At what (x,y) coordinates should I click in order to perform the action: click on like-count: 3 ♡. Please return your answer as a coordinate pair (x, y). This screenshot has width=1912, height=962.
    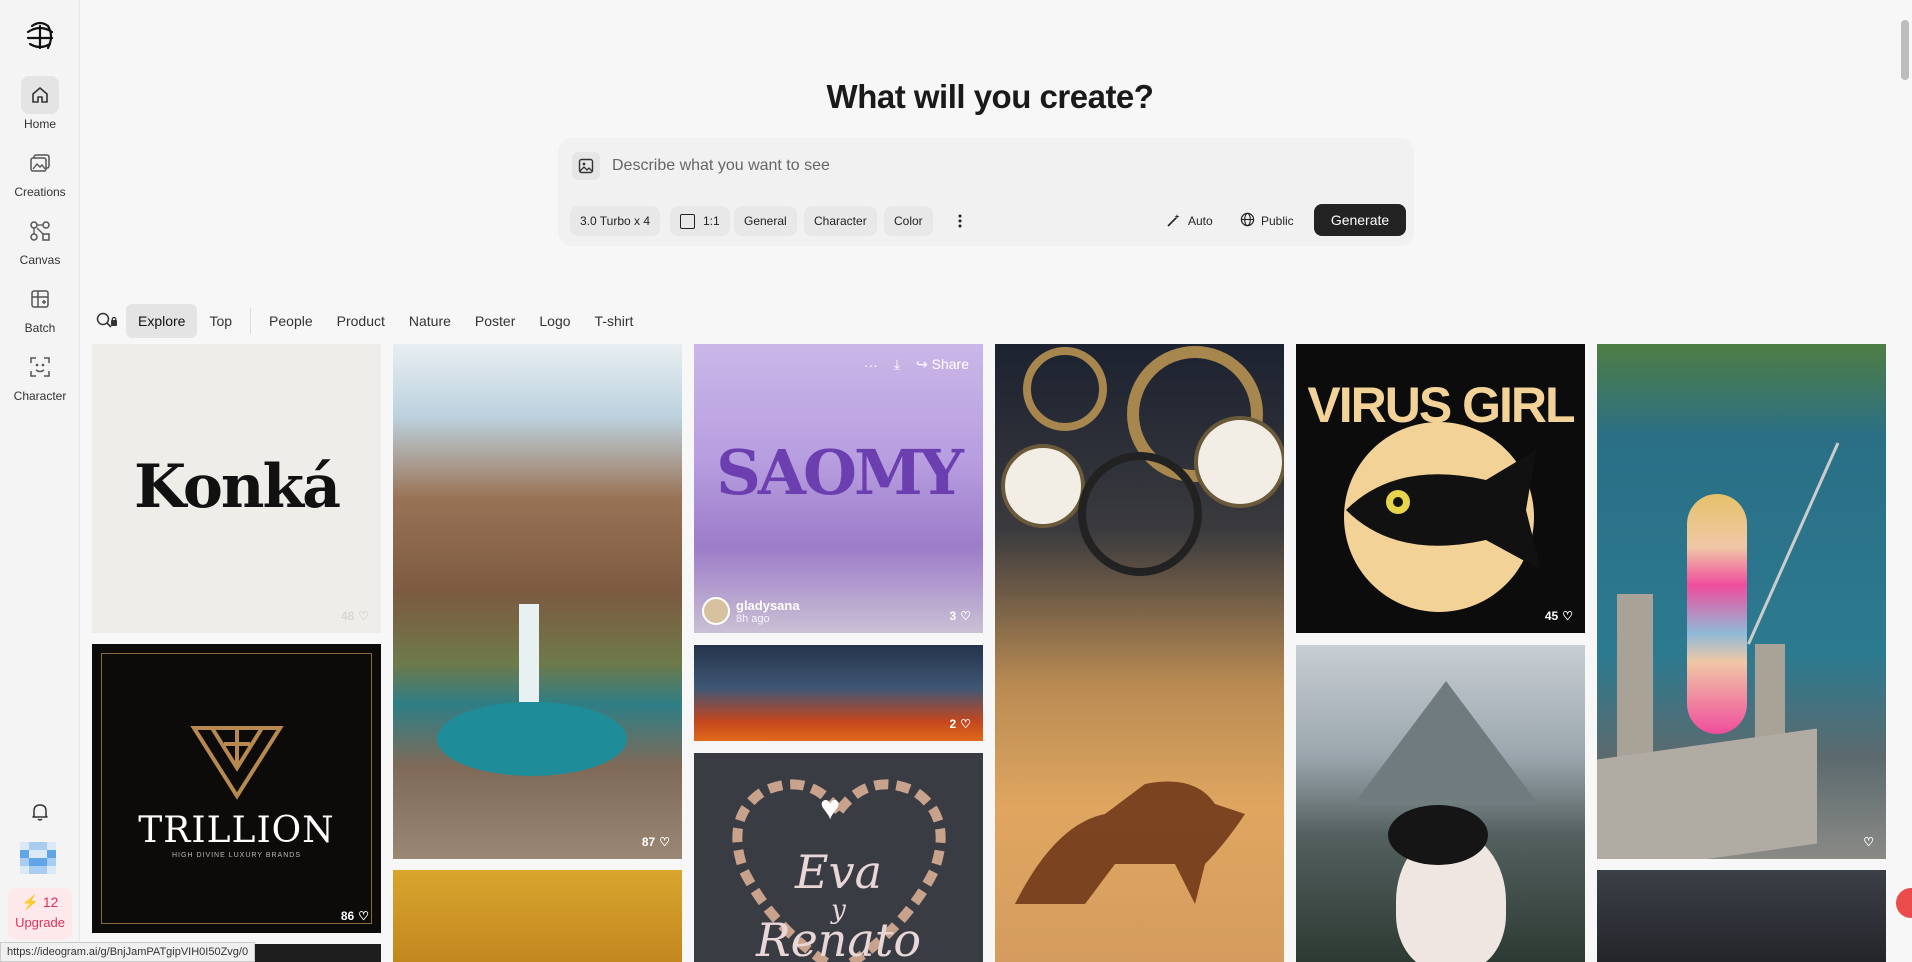
    Looking at the image, I should click on (960, 616).